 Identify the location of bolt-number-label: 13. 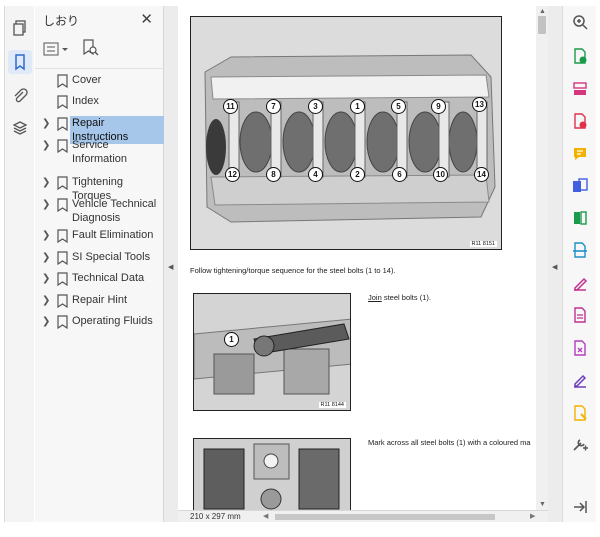
(479, 104).